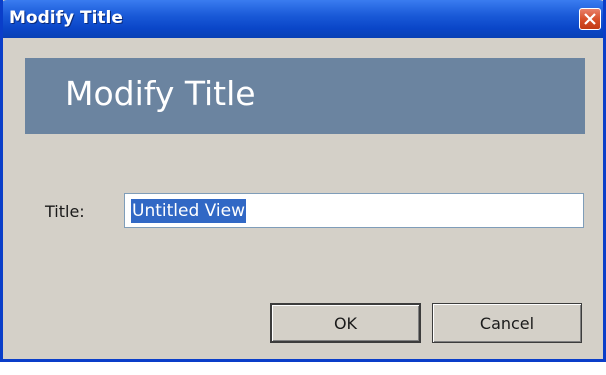 Image resolution: width=606 pixels, height=375 pixels. What do you see at coordinates (354, 210) in the screenshot?
I see `title-input: Untitled View` at bounding box center [354, 210].